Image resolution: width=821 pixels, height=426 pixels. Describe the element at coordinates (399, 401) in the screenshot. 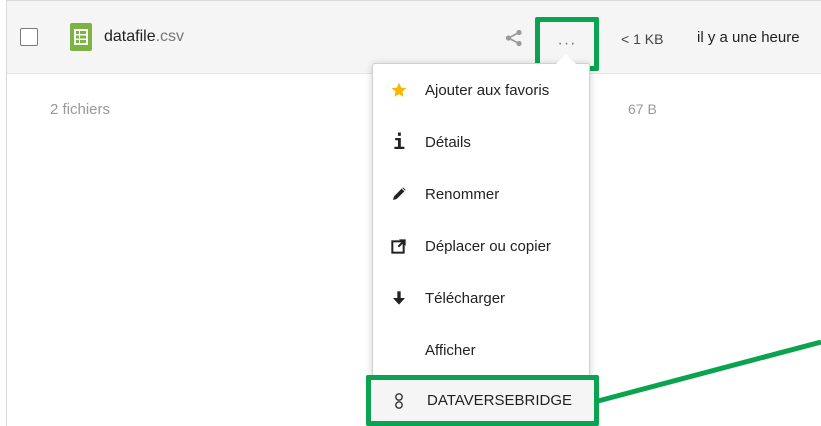

I see `dataverse-icon` at that location.